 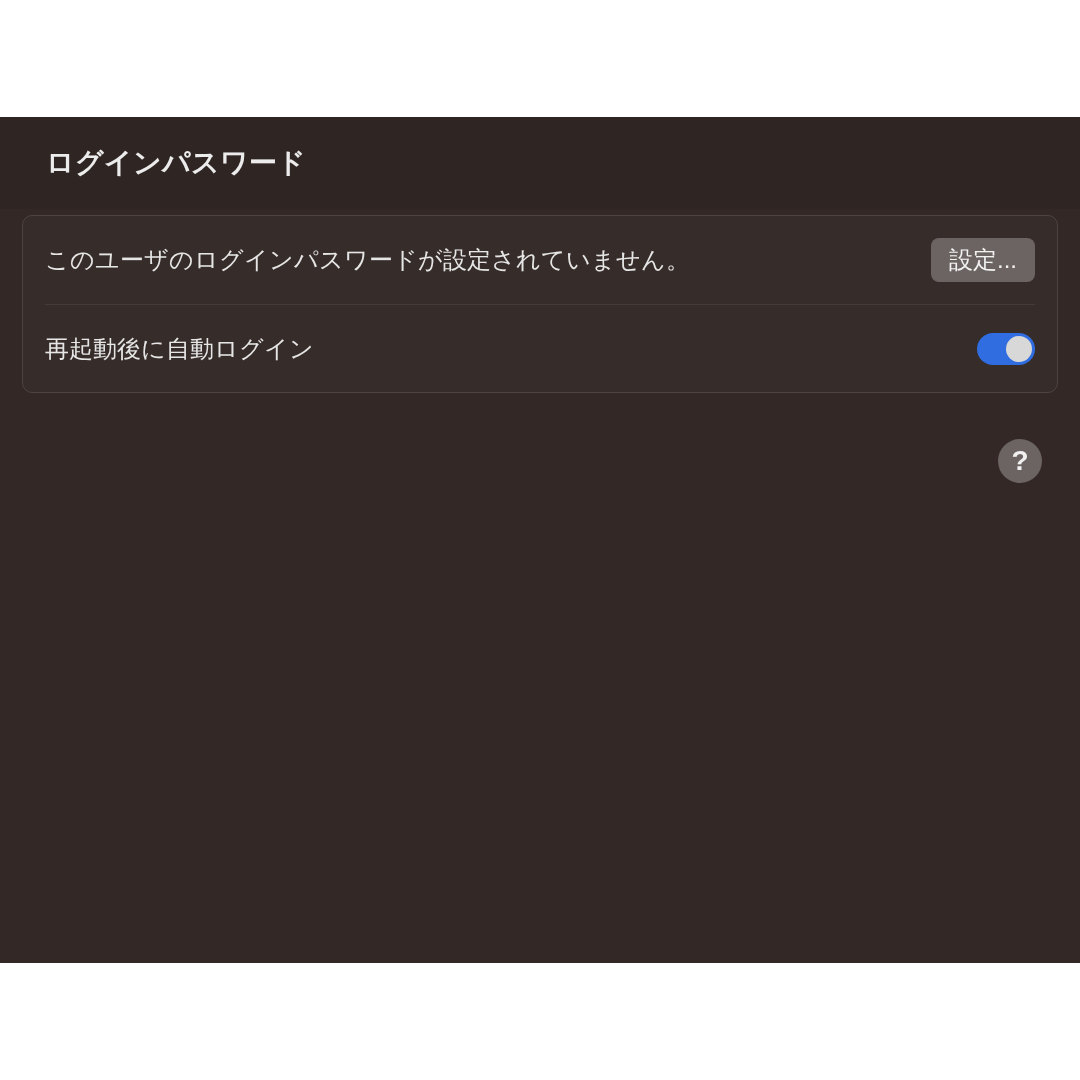 What do you see at coordinates (176, 163) in the screenshot?
I see `section-title: ログインパスワード` at bounding box center [176, 163].